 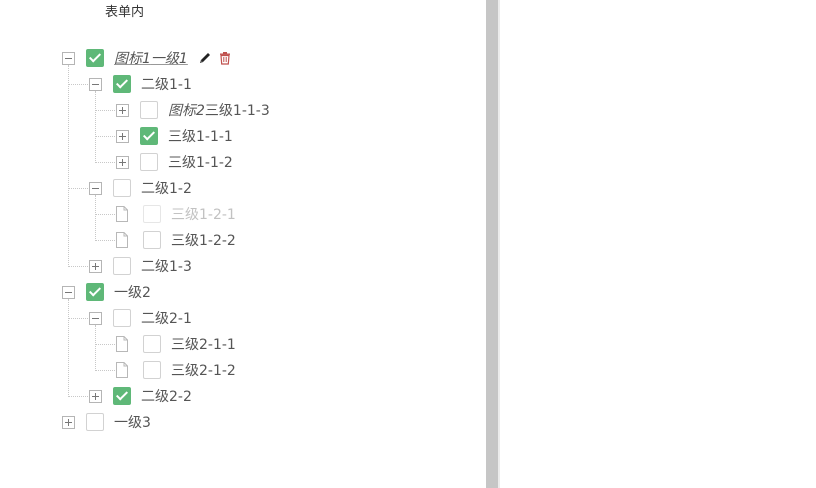 I want to click on node-label: 二级1-3, so click(x=166, y=267).